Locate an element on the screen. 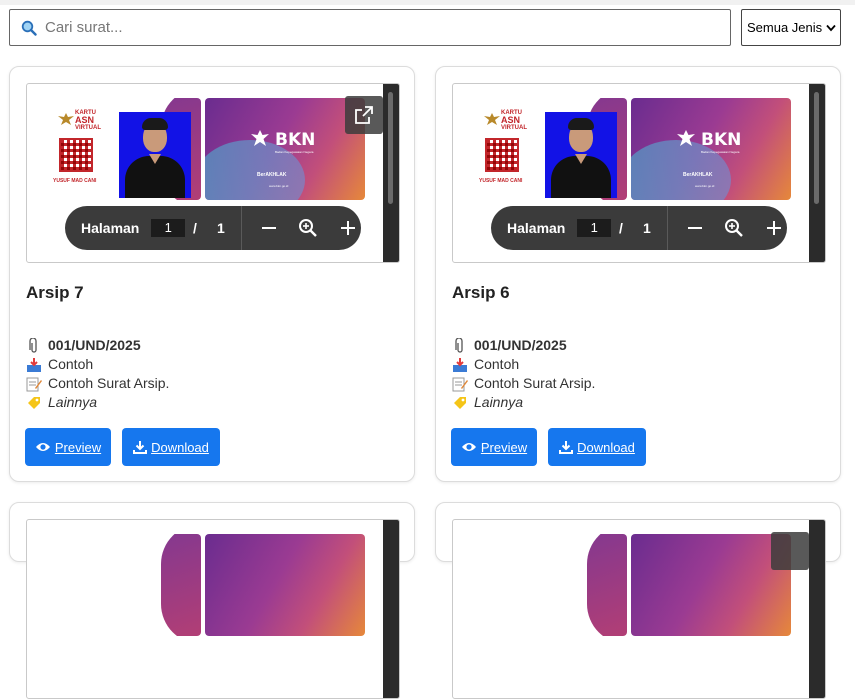 This screenshot has height=699, width=855. search-box is located at coordinates (370, 27).